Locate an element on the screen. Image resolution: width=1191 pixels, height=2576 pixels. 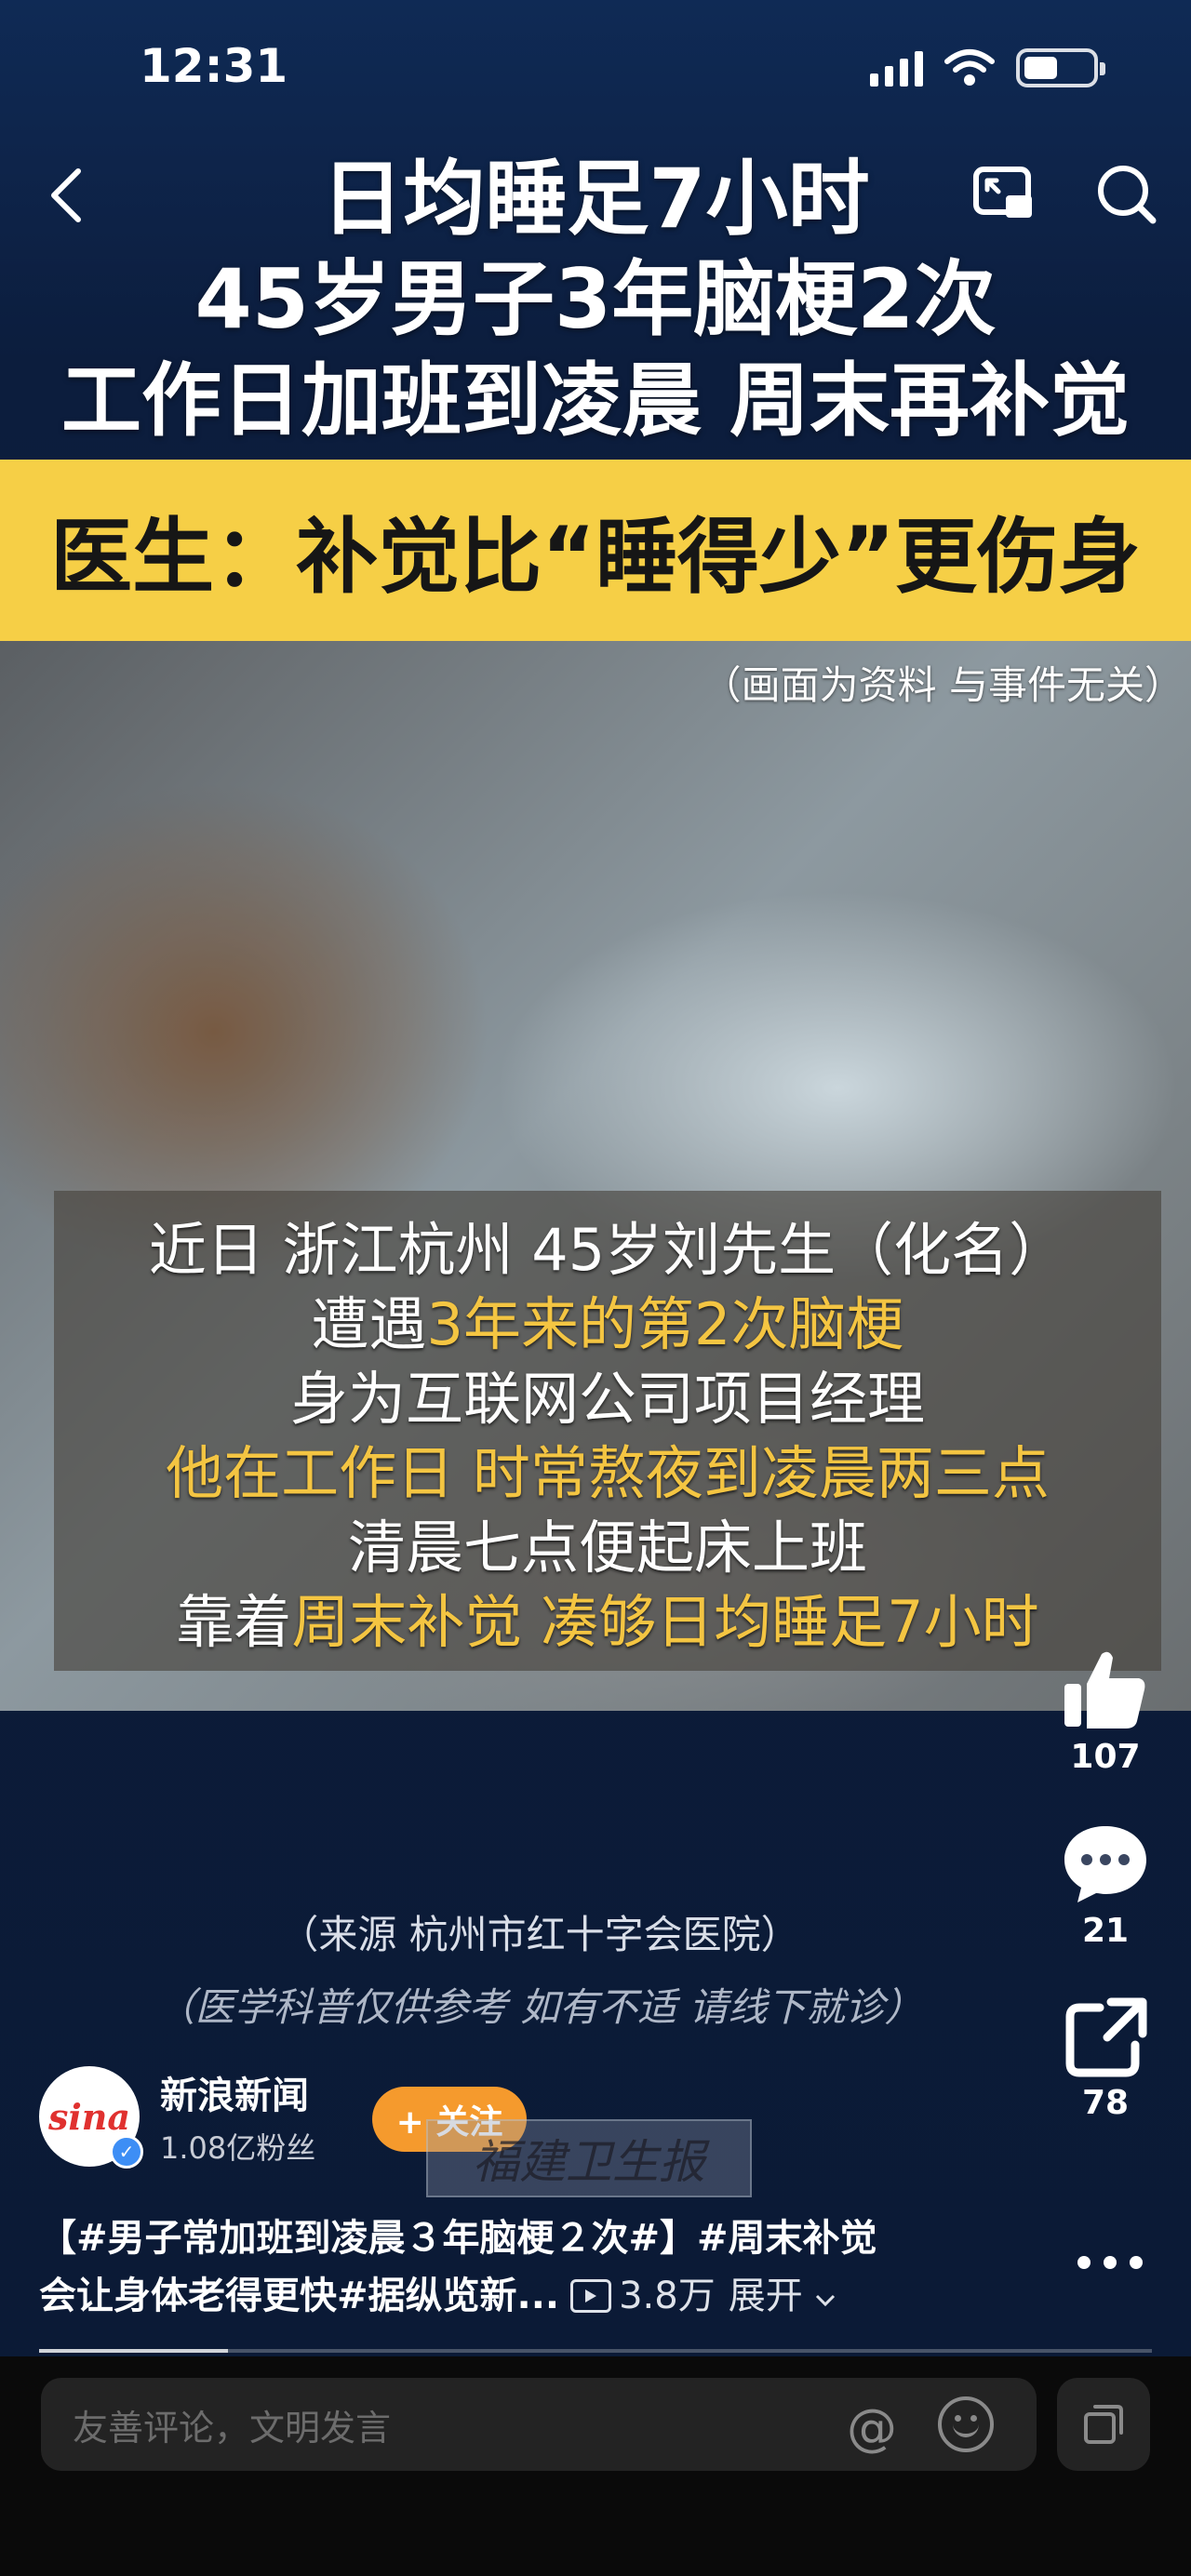
caption-line-6: 靠着周末补觉 凑够日均睡足7小时 is located at coordinates (607, 1622).